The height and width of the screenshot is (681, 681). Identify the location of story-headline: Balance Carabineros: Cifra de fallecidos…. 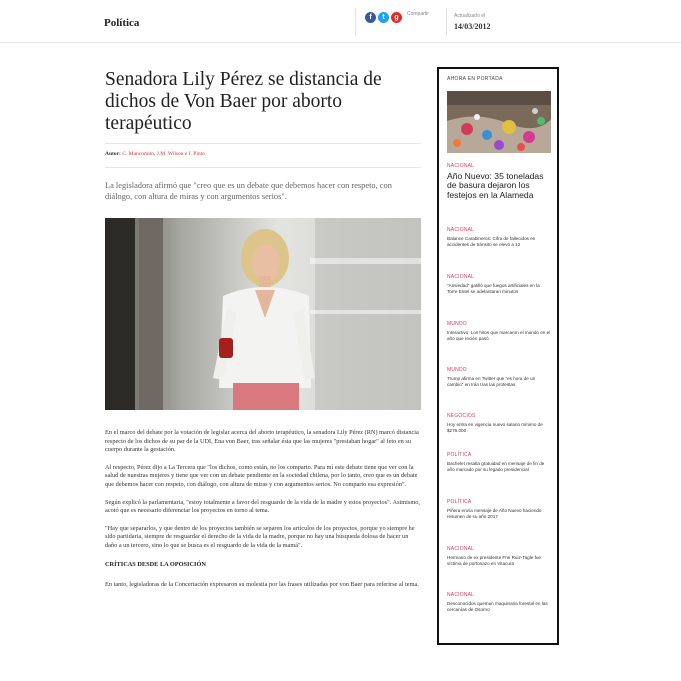
(499, 242).